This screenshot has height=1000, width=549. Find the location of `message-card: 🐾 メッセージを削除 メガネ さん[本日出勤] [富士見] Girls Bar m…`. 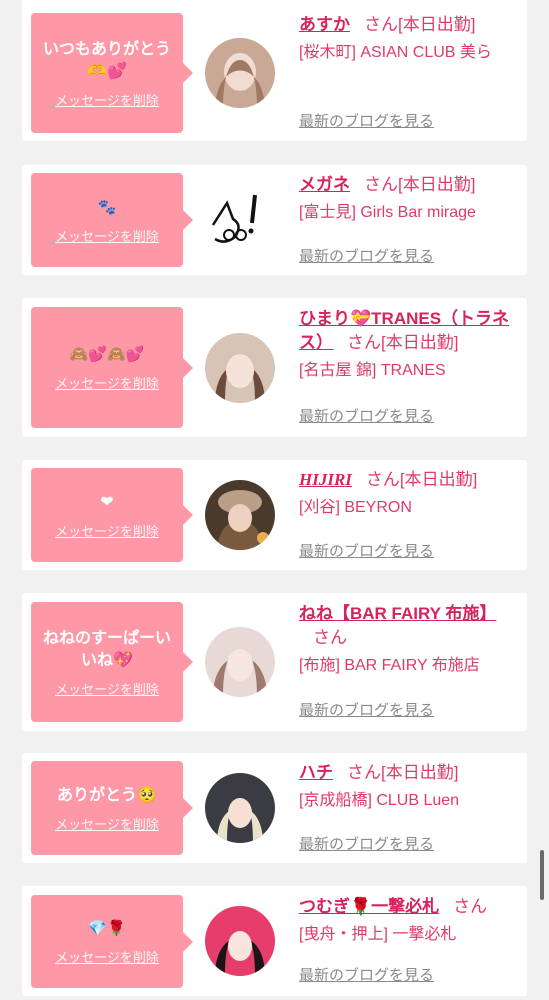

message-card: 🐾 メッセージを削除 メガネ さん[本日出勤] [富士見] Girls Bar m… is located at coordinates (274, 220).